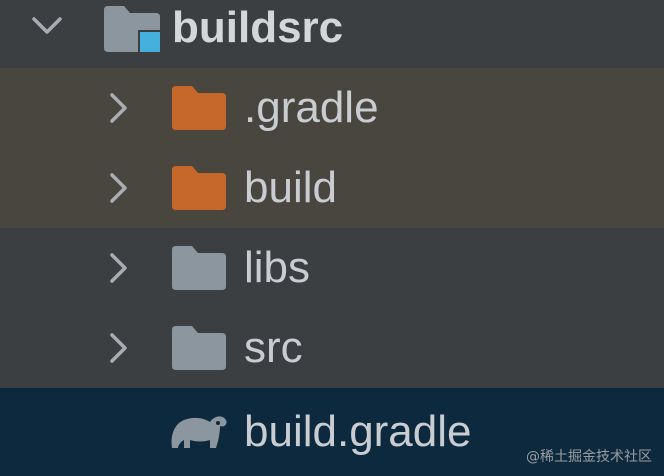  Describe the element at coordinates (258, 27) in the screenshot. I see `tree-row-label: buildsrc` at that location.